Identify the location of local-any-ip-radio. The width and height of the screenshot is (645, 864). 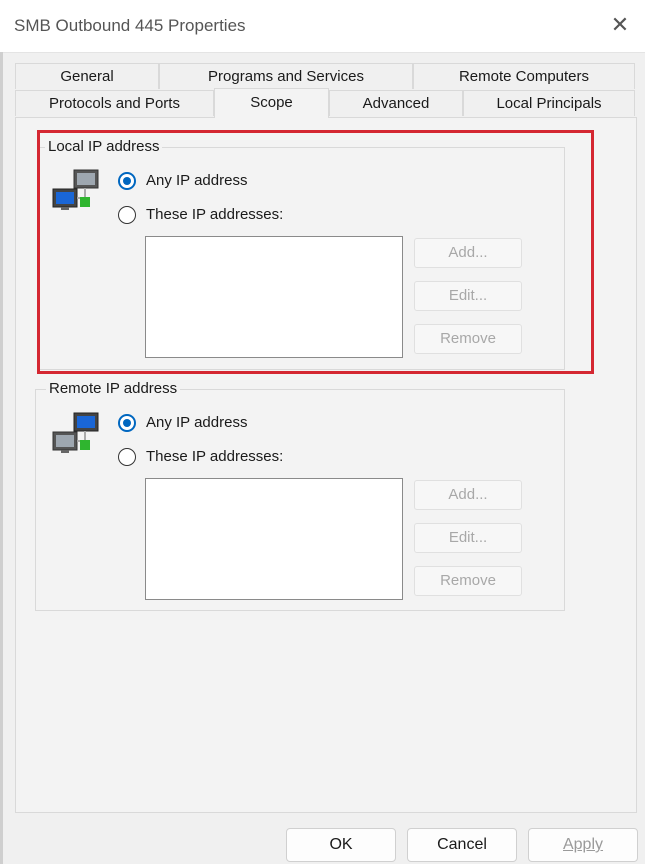
(127, 181).